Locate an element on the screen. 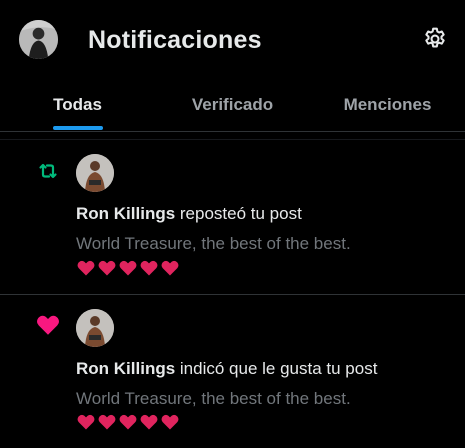  repost-icon is located at coordinates (48, 171).